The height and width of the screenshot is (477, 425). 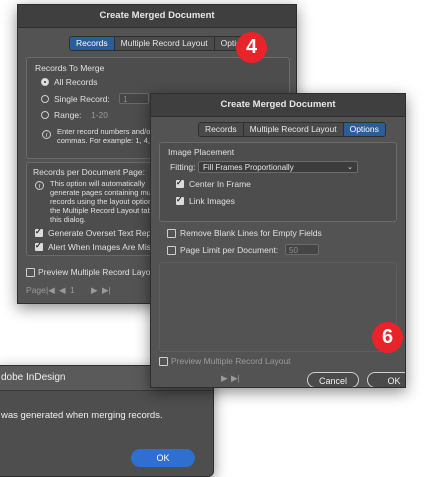 What do you see at coordinates (201, 152) in the screenshot?
I see `image-placement-heading: Image Placement` at bounding box center [201, 152].